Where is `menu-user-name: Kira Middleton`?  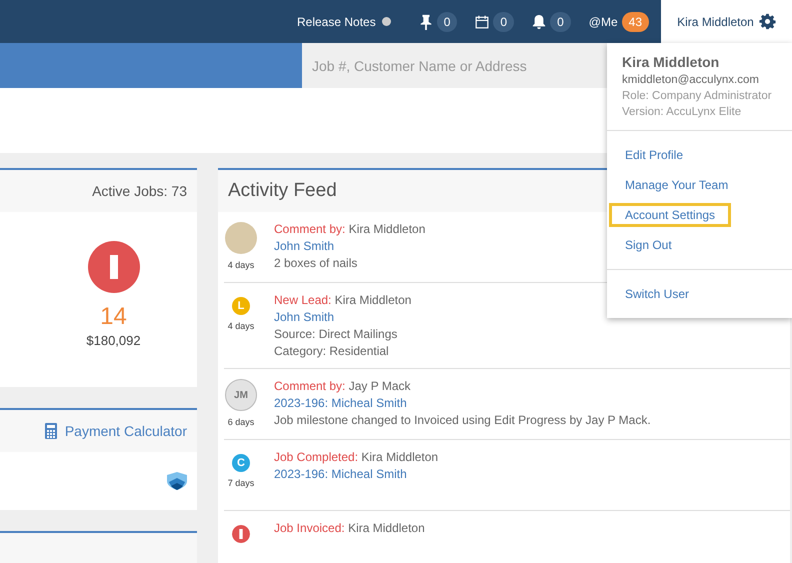 menu-user-name: Kira Middleton is located at coordinates (671, 62).